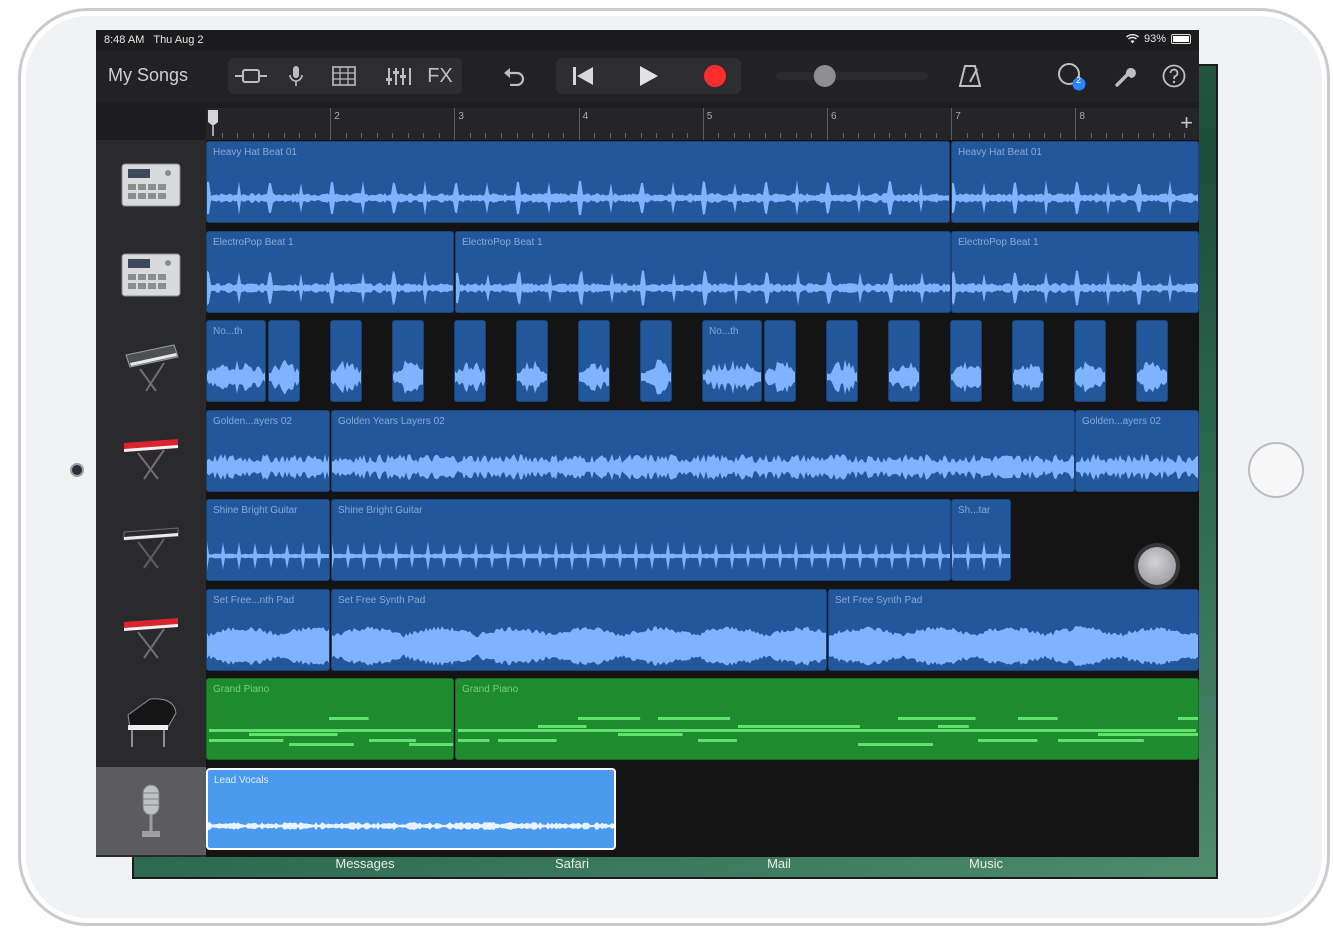 This screenshot has width=1334, height=930. What do you see at coordinates (703, 450) in the screenshot?
I see `audio-region: Golden Years Layers 02` at bounding box center [703, 450].